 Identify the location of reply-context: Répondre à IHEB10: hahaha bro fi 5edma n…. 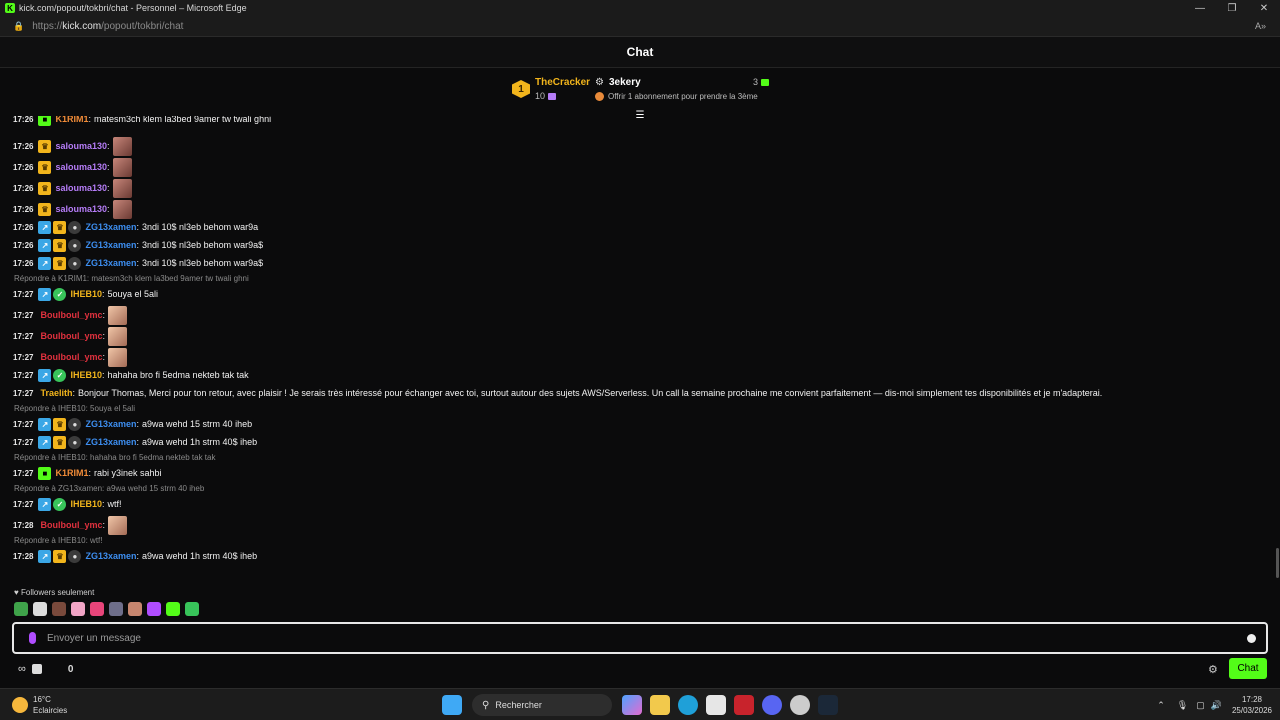
(114, 457).